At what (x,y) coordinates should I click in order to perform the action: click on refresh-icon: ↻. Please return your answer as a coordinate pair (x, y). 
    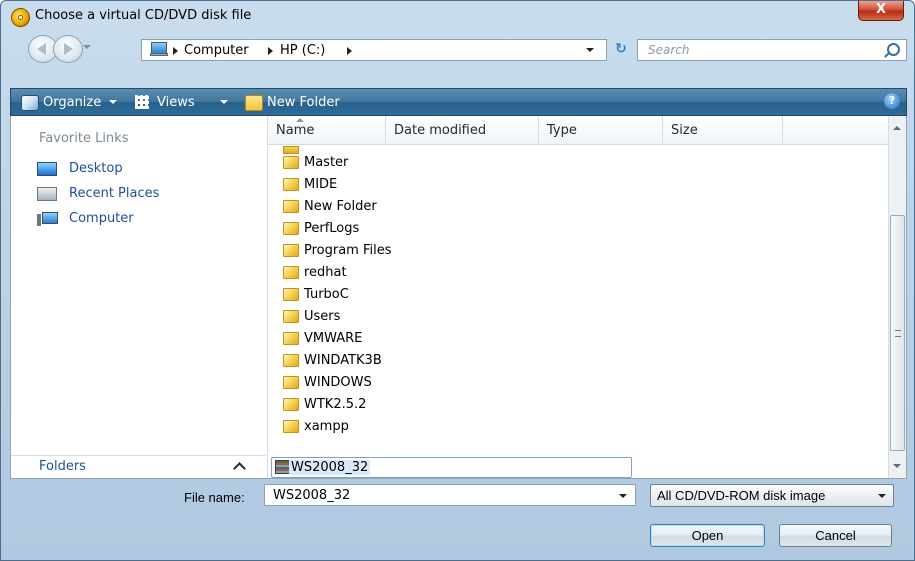
    Looking at the image, I should click on (621, 50).